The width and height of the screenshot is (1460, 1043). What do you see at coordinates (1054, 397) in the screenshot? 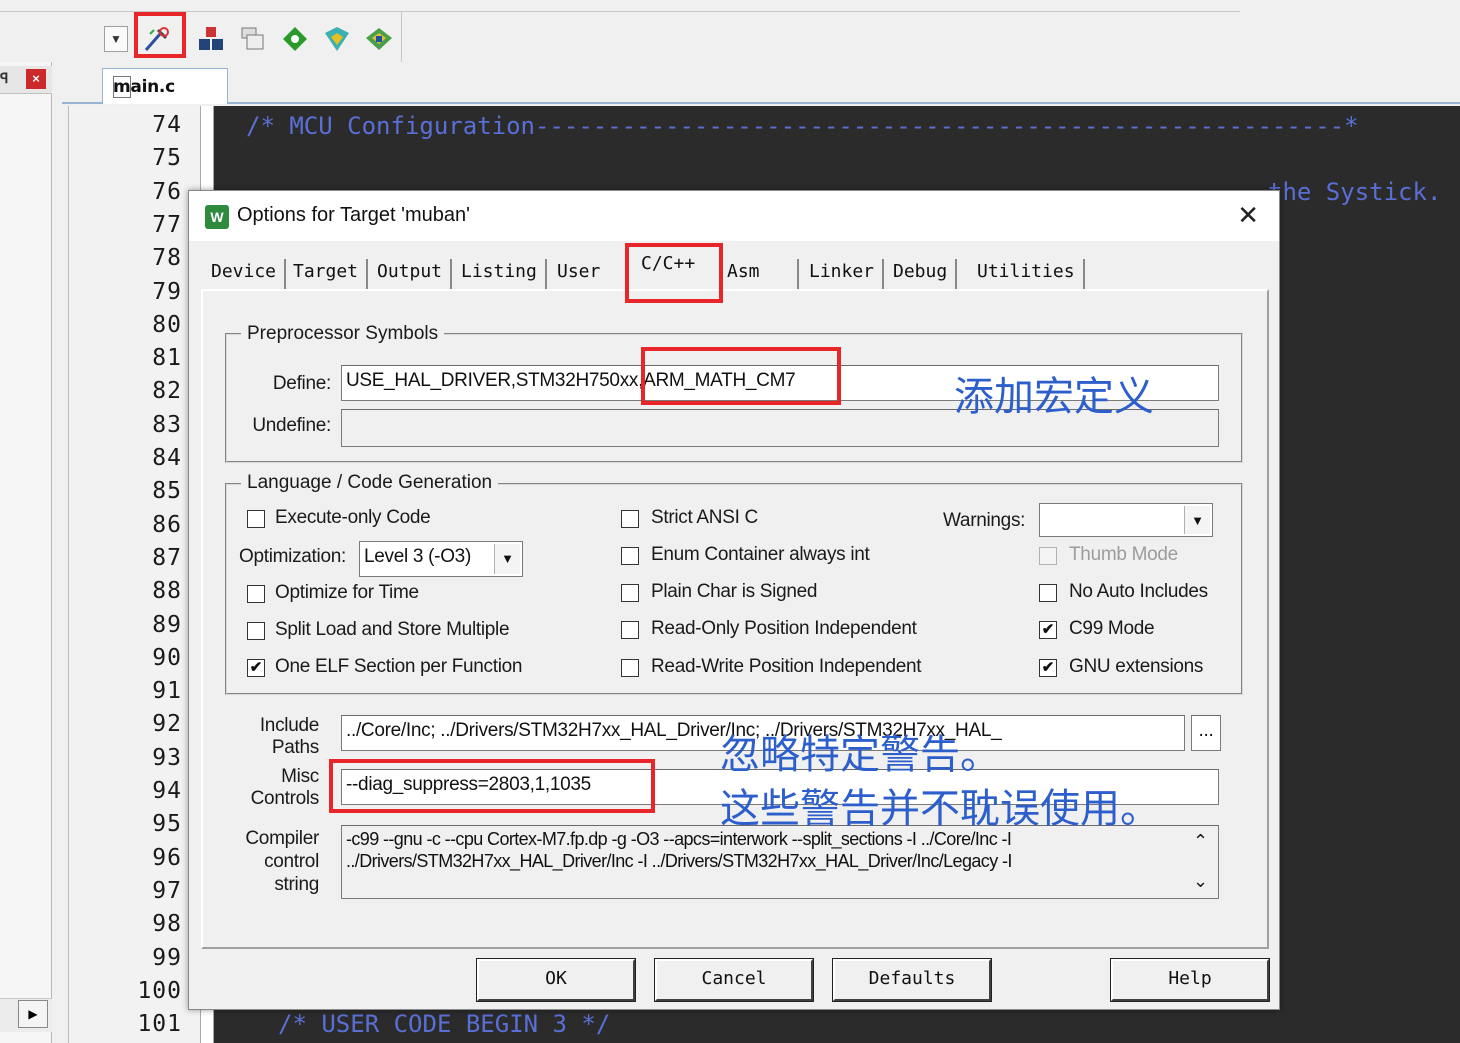
I see `annotation-add-macro: 添加宏定义` at bounding box center [1054, 397].